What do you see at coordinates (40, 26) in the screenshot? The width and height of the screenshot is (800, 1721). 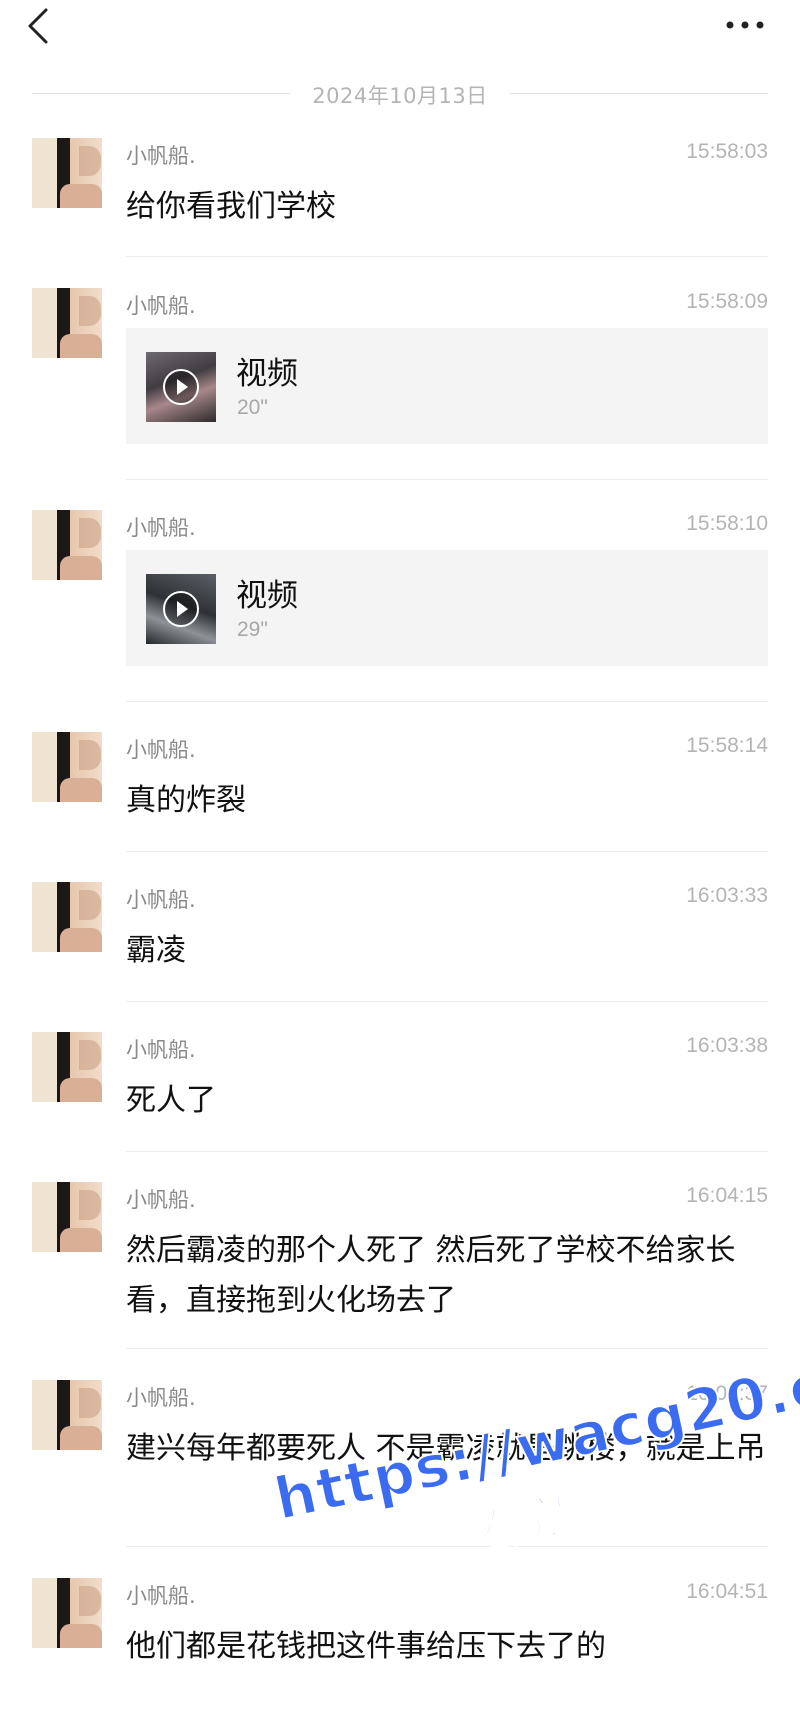 I see `chevron-left-icon` at bounding box center [40, 26].